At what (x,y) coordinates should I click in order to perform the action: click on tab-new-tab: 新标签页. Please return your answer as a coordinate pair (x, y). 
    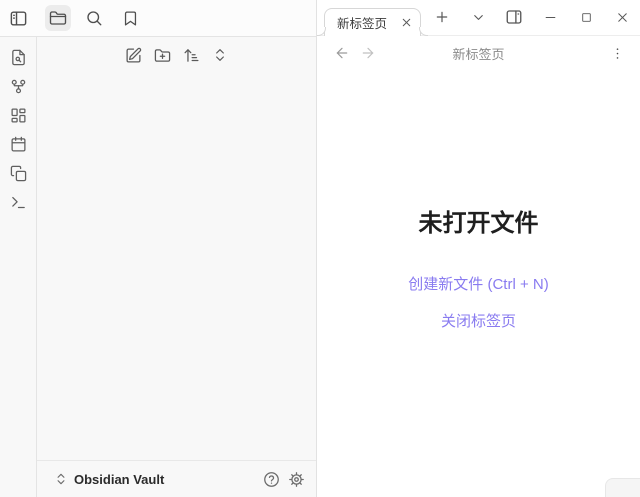
    Looking at the image, I should click on (372, 22).